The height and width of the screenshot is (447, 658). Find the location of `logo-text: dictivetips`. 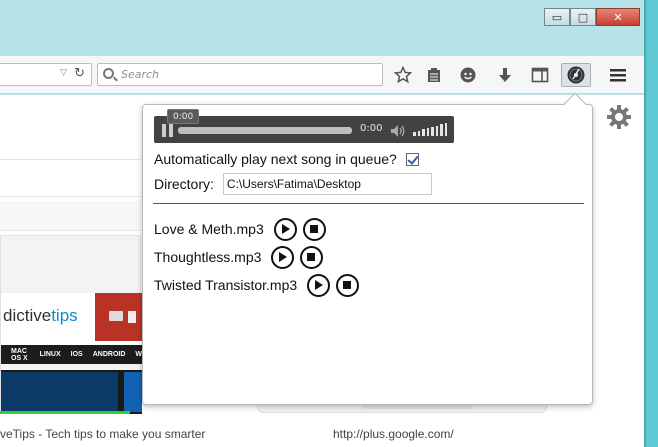

logo-text: dictivetips is located at coordinates (40, 315).